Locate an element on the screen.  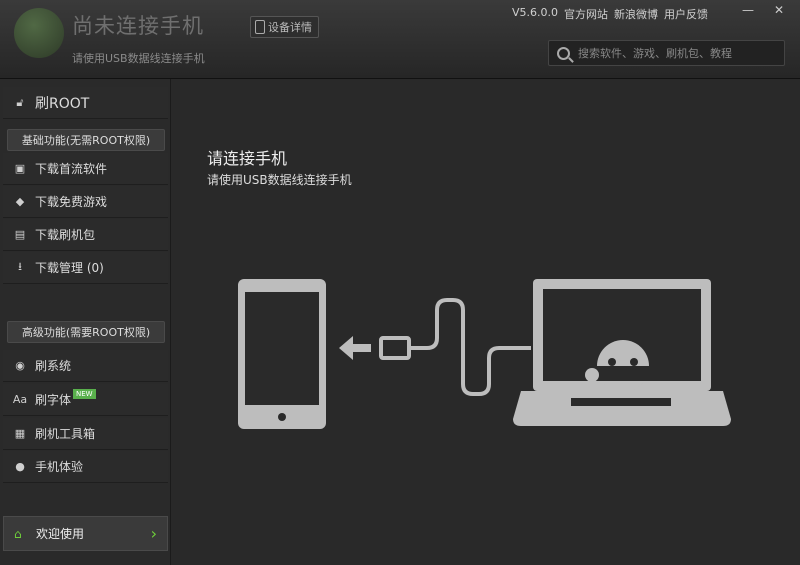
device-details-label: 设备详情 is located at coordinates (290, 27).